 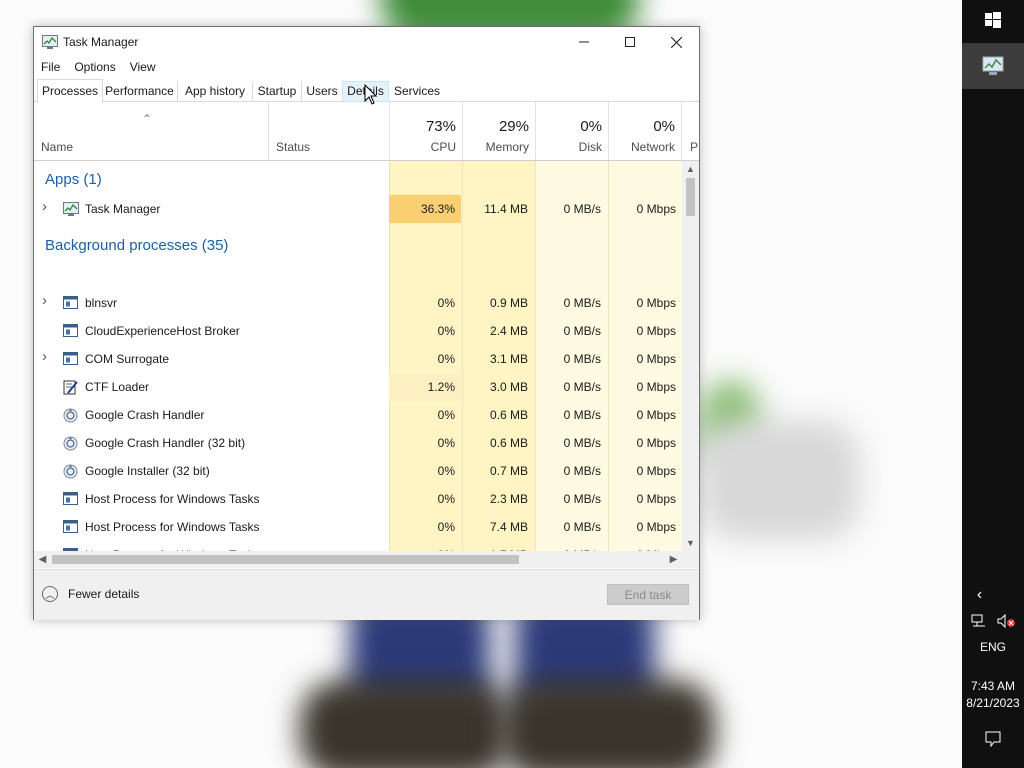 What do you see at coordinates (591, 126) in the screenshot?
I see `disk-total: 0%` at bounding box center [591, 126].